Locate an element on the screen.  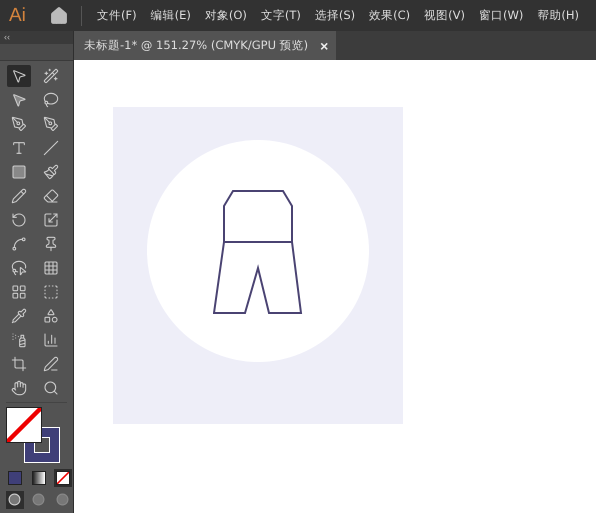
menu-item: 文件(F) is located at coordinates (117, 15).